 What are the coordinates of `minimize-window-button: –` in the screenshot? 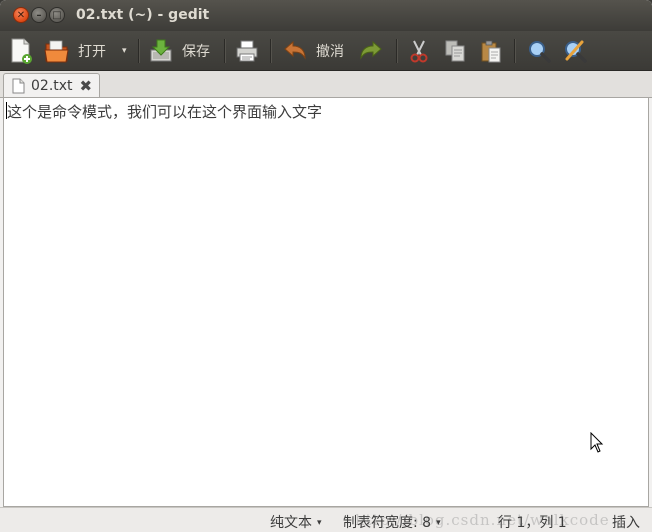 It's located at (39, 15).